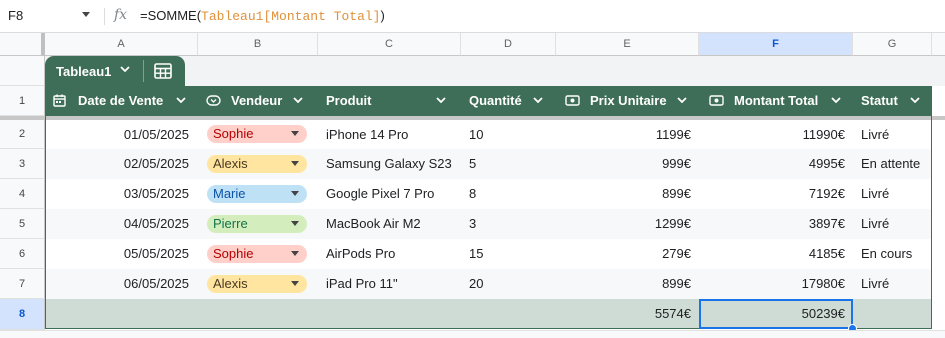 The height and width of the screenshot is (338, 945). I want to click on column-header-g: G, so click(892, 44).